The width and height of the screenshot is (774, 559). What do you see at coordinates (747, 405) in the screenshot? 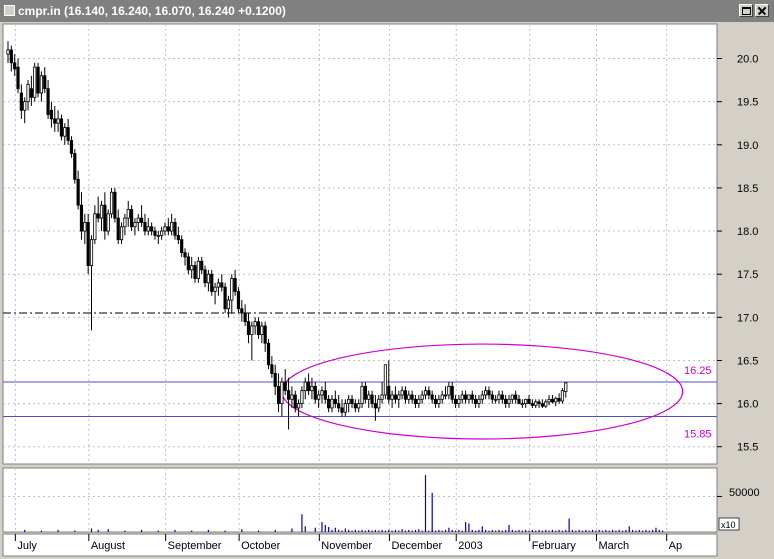
I see `price-tick-label: 16.0` at bounding box center [747, 405].